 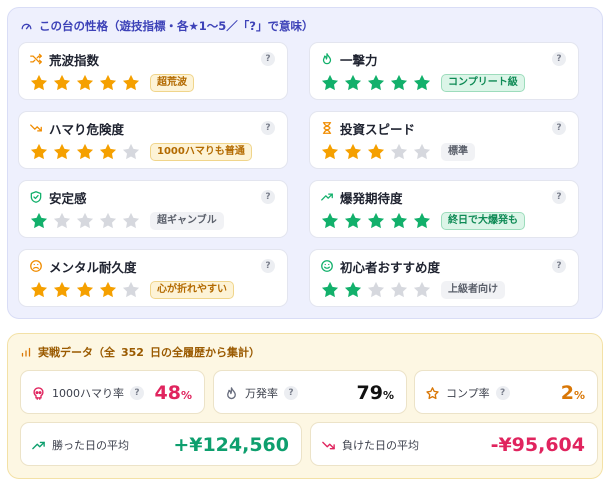 What do you see at coordinates (454, 444) in the screenshot?
I see `stat-card: 負けた日の平均 -¥95,604` at bounding box center [454, 444].